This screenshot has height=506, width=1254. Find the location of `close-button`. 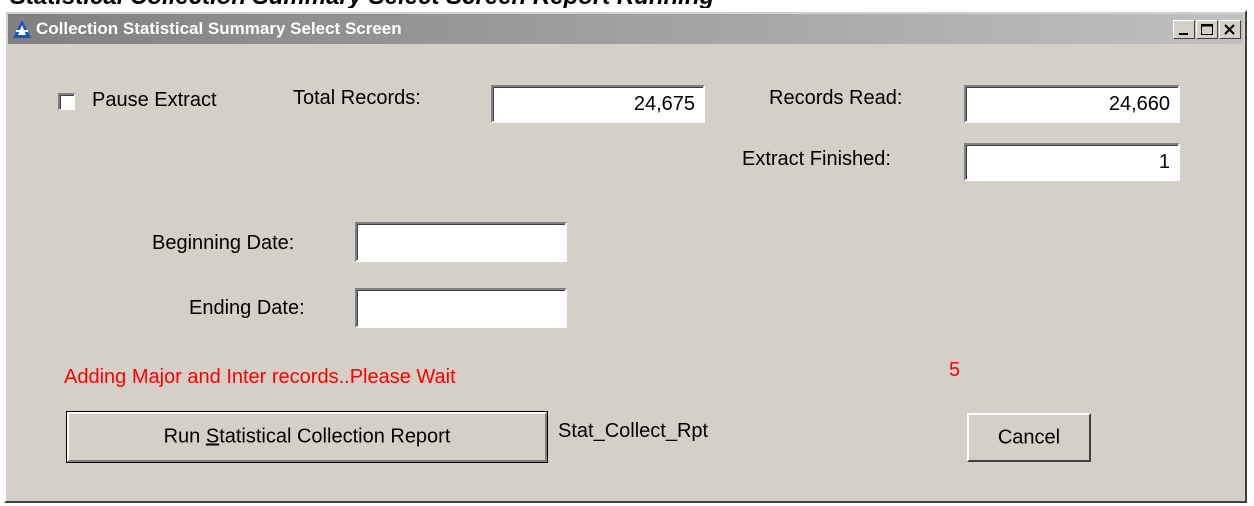

close-button is located at coordinates (1230, 29).